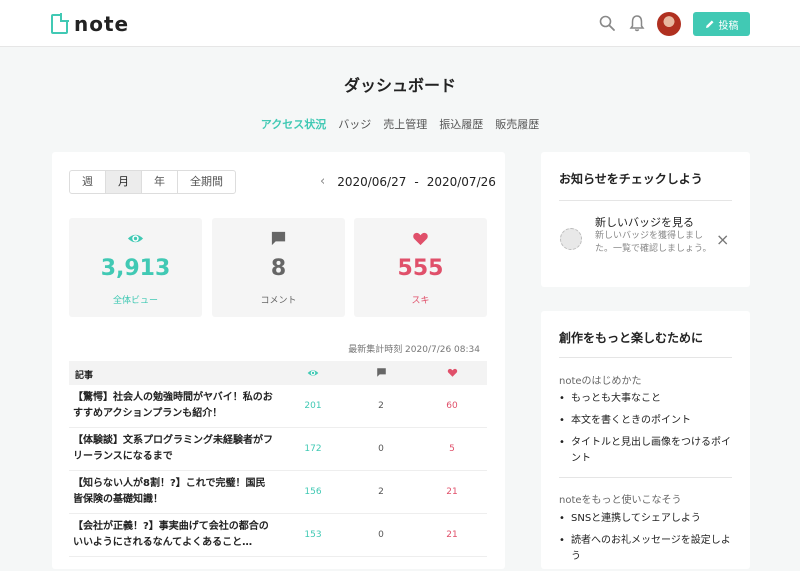 The height and width of the screenshot is (571, 800). What do you see at coordinates (206, 182) in the screenshot?
I see `period-all: 全期間` at bounding box center [206, 182].